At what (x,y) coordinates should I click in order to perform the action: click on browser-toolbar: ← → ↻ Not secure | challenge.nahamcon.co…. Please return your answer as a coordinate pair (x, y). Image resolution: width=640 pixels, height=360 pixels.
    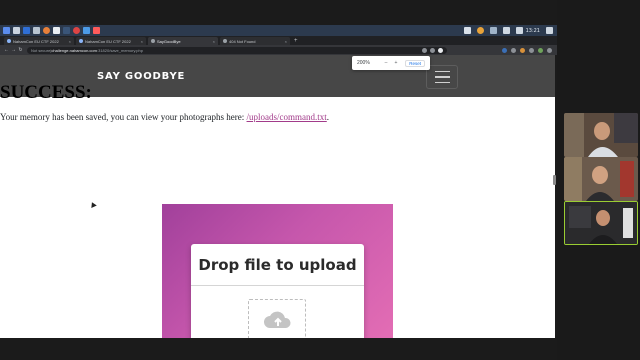
    Looking at the image, I should click on (278, 50).